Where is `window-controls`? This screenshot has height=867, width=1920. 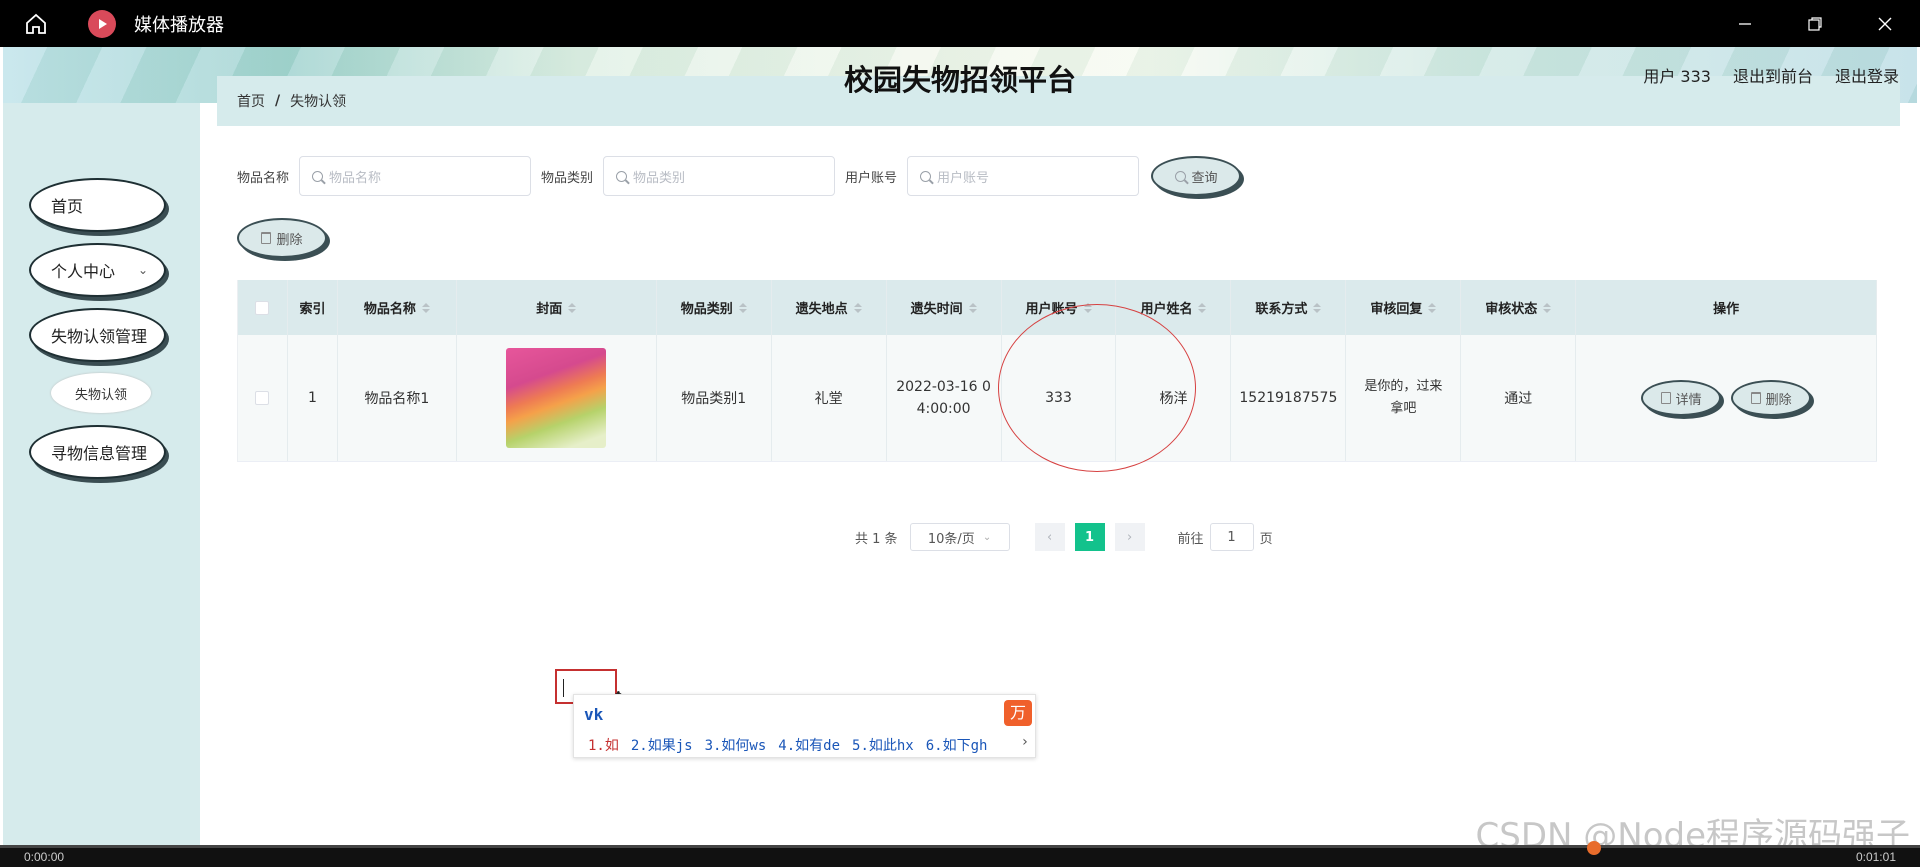 window-controls is located at coordinates (1815, 23).